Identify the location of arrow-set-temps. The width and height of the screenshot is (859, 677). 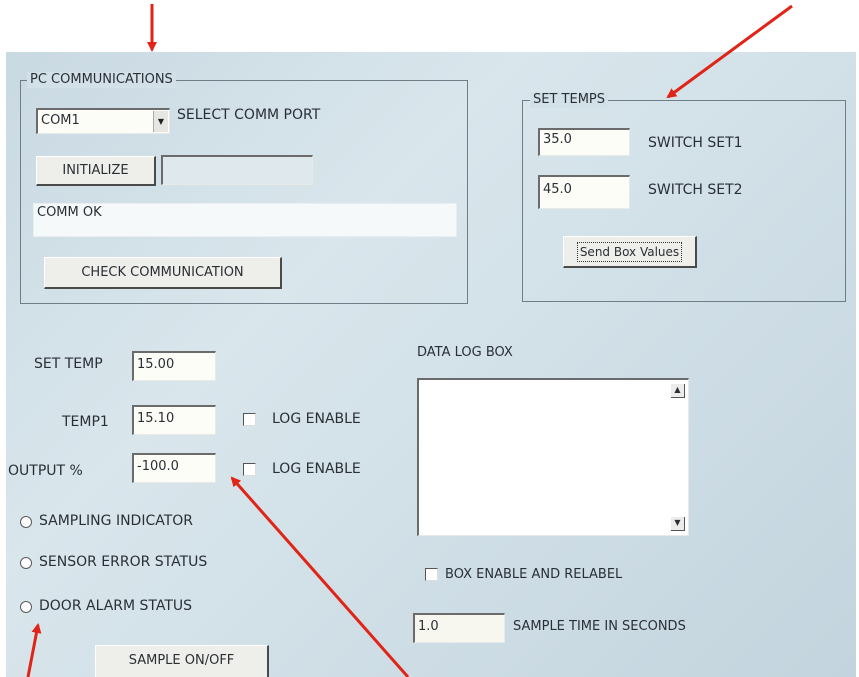
(729, 51).